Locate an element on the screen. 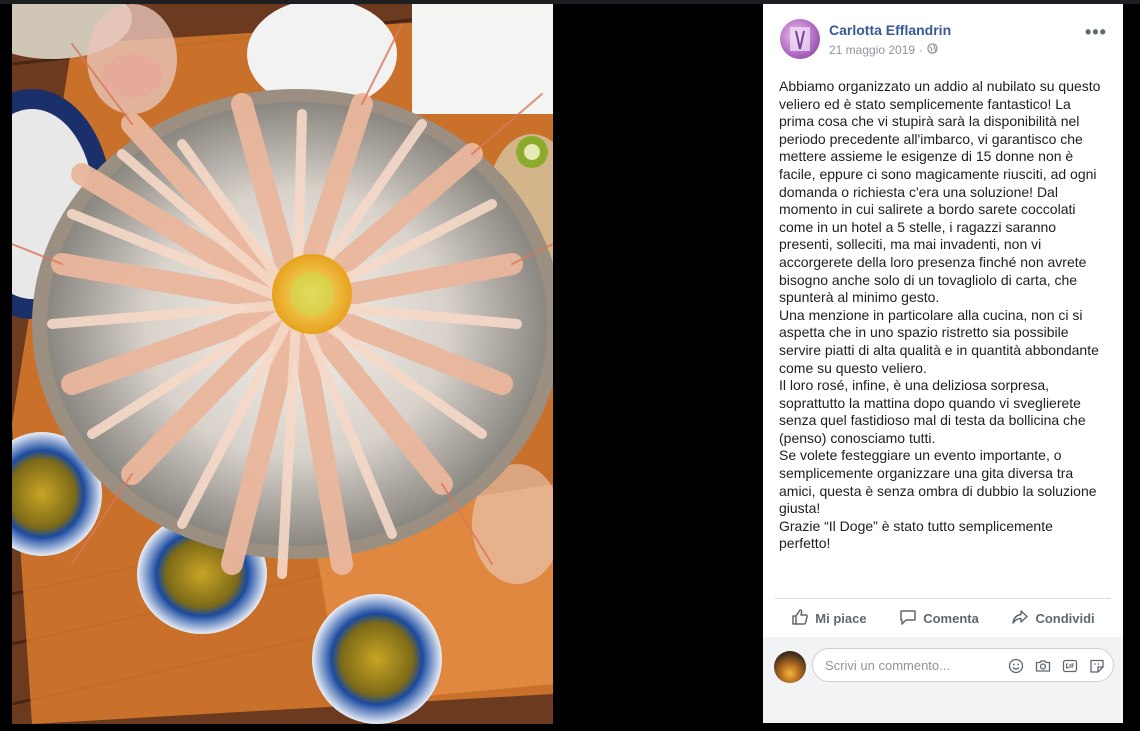 The height and width of the screenshot is (731, 1140). author-avatar is located at coordinates (800, 39).